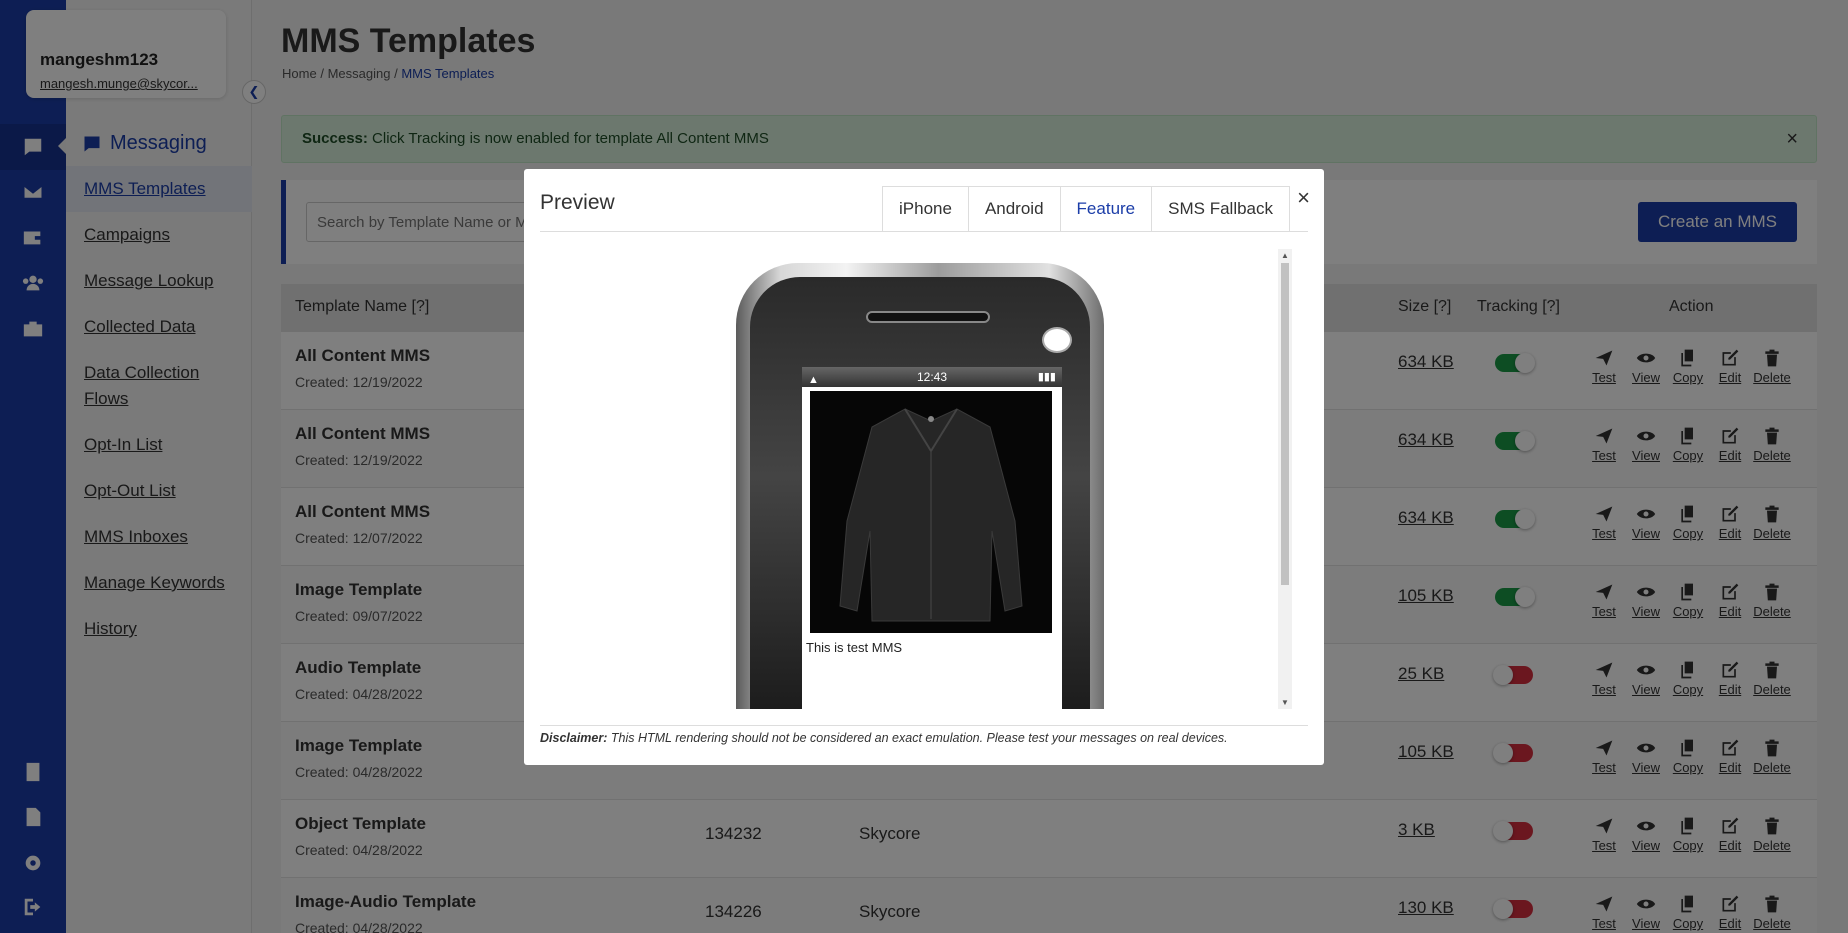  I want to click on tab-sms-fallback: SMS Fallback, so click(1221, 209).